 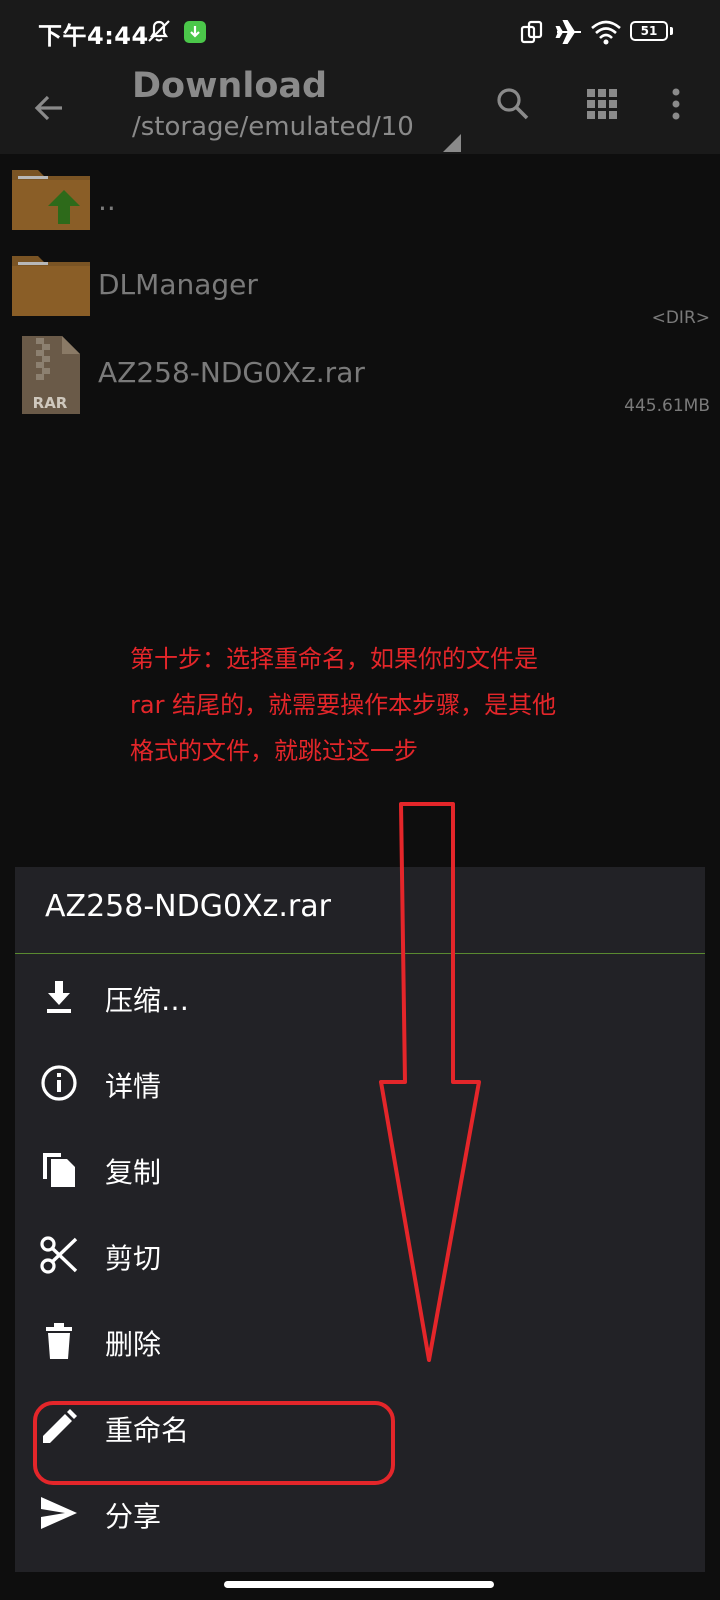 I want to click on pencil-icon, so click(x=59, y=1427).